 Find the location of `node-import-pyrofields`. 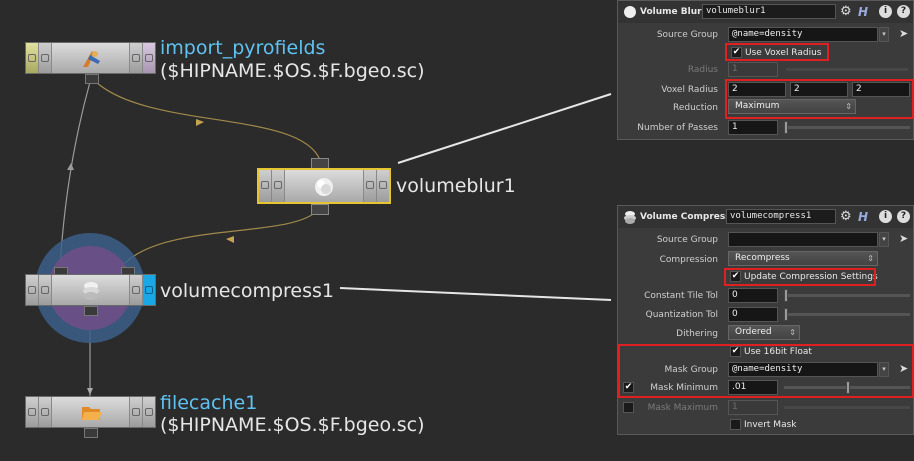

node-import-pyrofields is located at coordinates (90, 61).